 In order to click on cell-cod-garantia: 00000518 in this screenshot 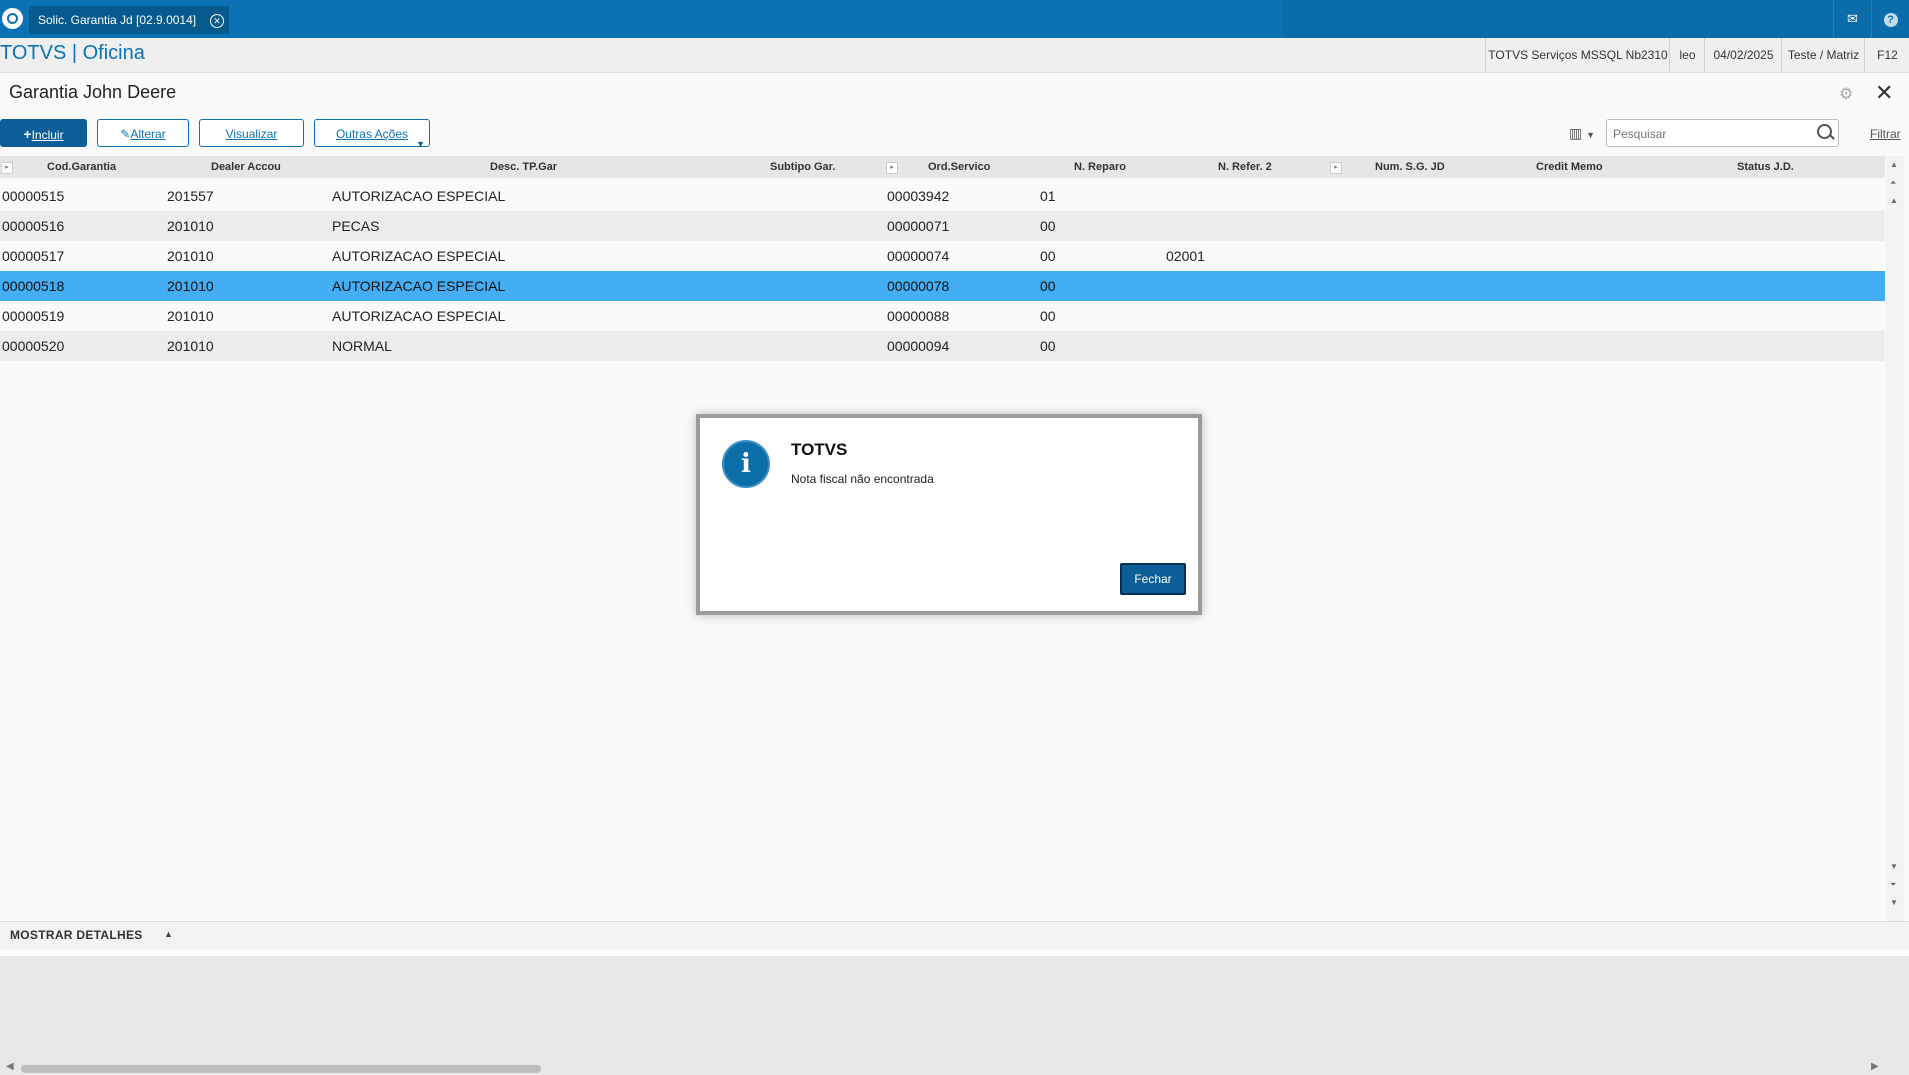, I will do `click(33, 286)`.